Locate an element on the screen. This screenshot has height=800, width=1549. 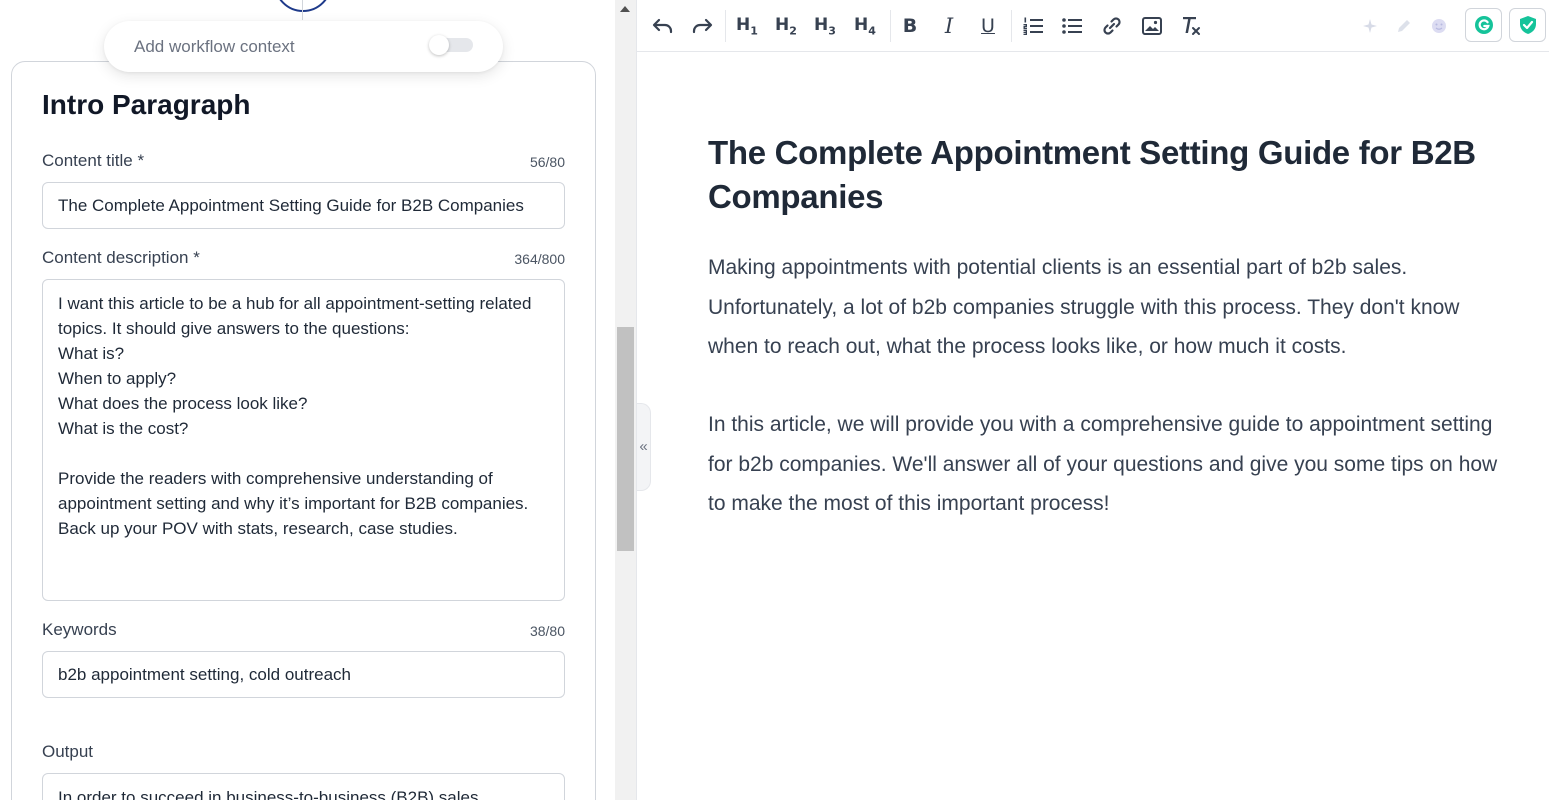
link-icon is located at coordinates (1112, 26).